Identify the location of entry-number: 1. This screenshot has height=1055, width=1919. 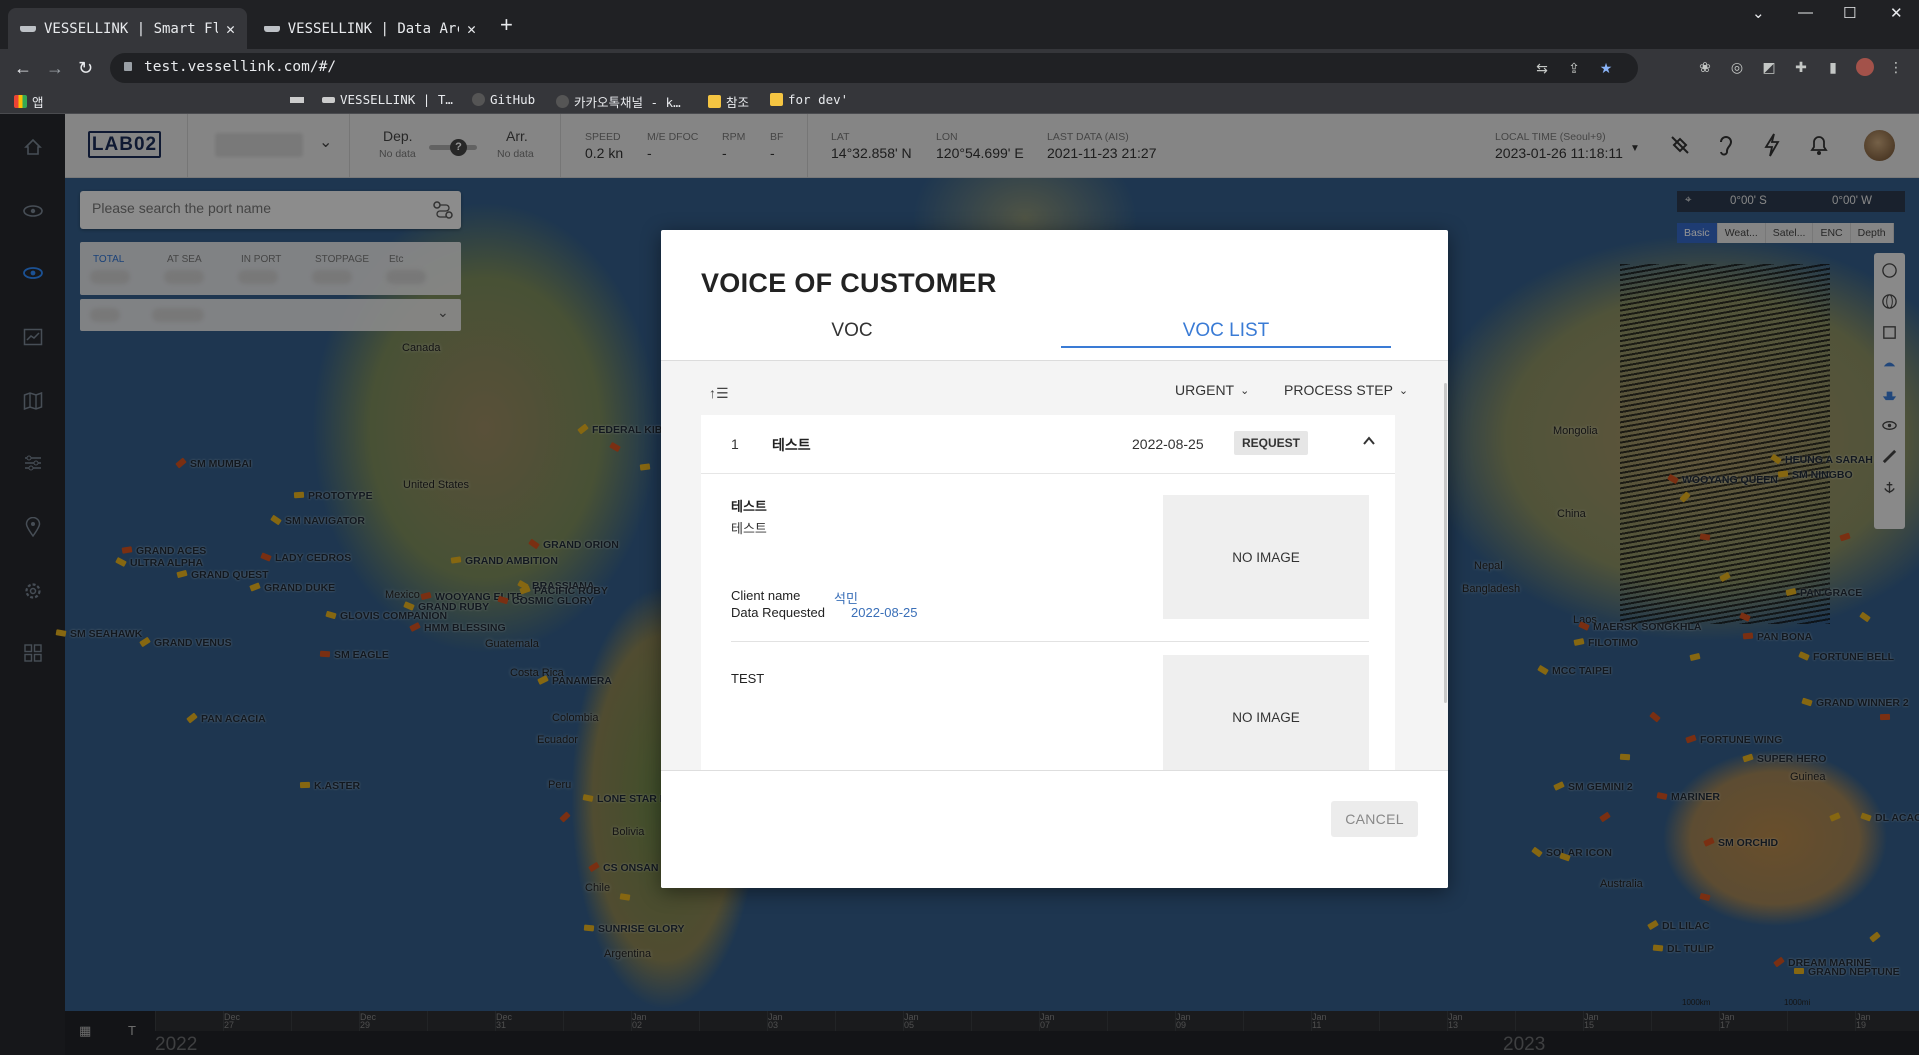
(735, 444).